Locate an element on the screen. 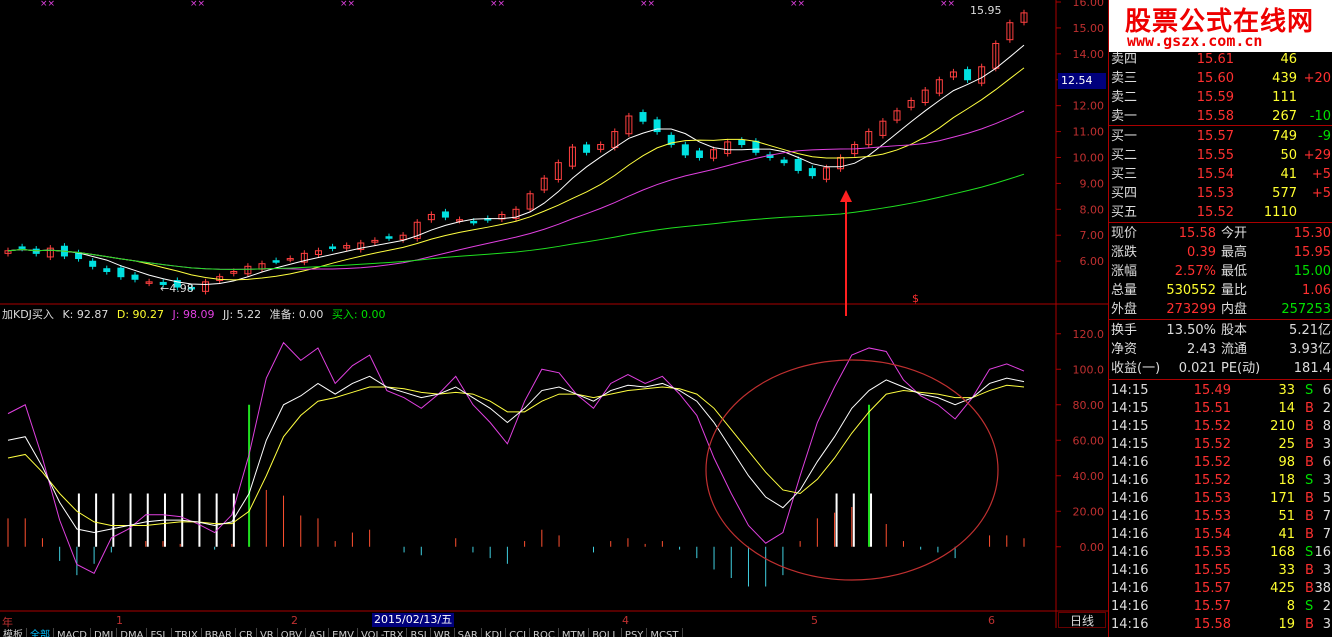 This screenshot has width=1332, height=637. tab-wr: WR is located at coordinates (443, 632).